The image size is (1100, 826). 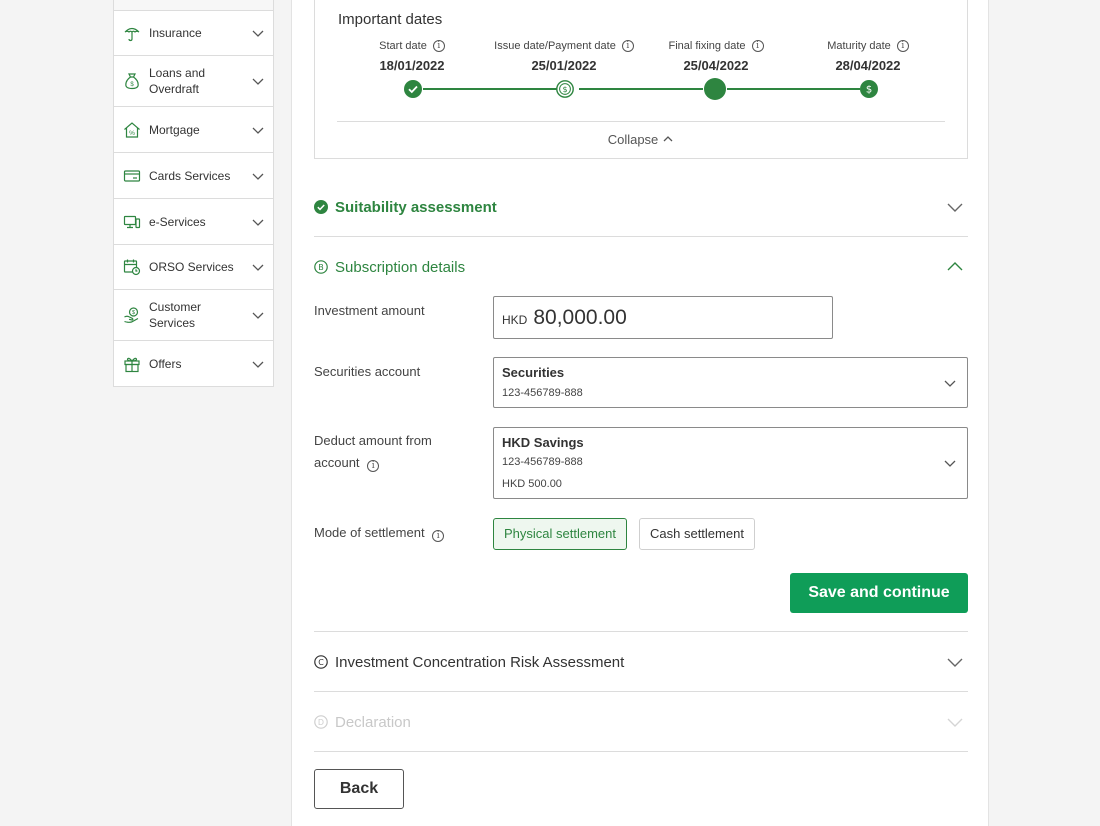 I want to click on step-d-icon: D, so click(x=321, y=722).